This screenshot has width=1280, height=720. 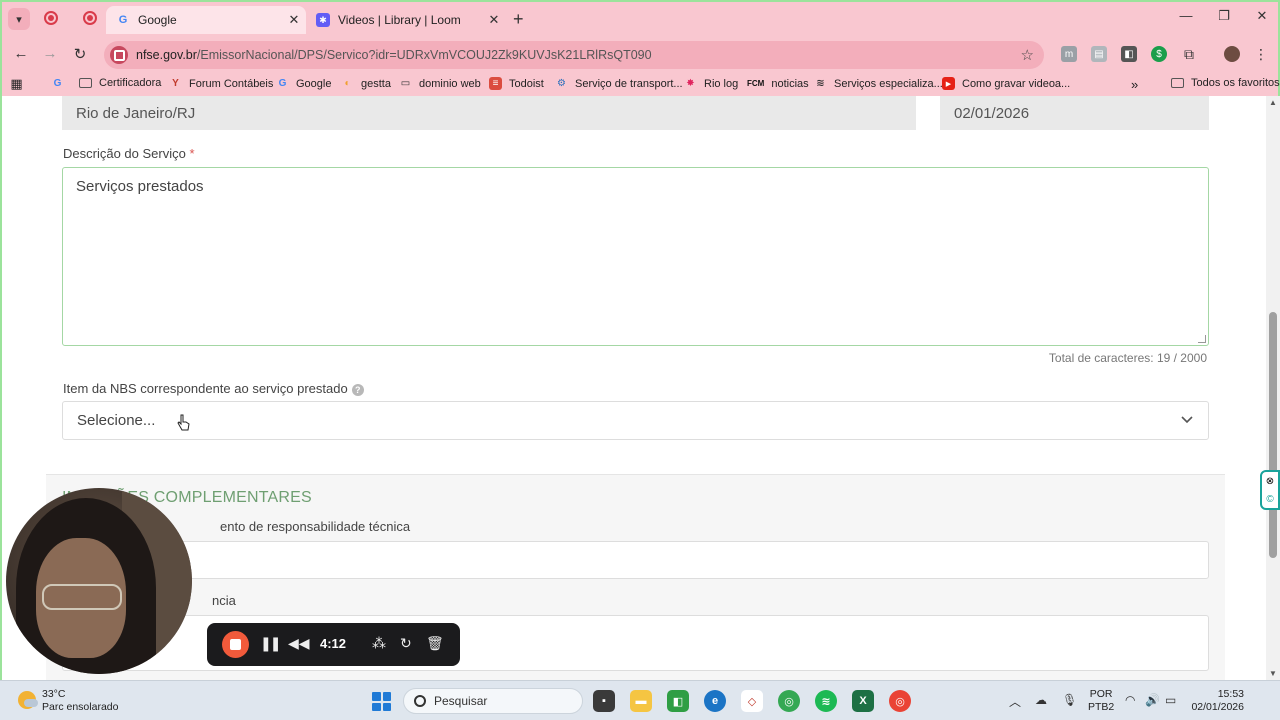 I want to click on apps-grid-icon: ▦, so click(x=20, y=83).